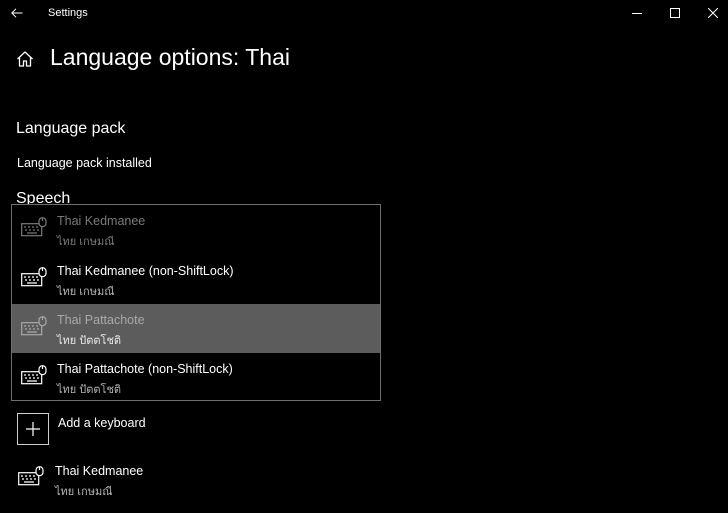 This screenshot has height=513, width=728. Describe the element at coordinates (102, 423) in the screenshot. I see `add-keyboard-label: Add a keyboard` at that location.